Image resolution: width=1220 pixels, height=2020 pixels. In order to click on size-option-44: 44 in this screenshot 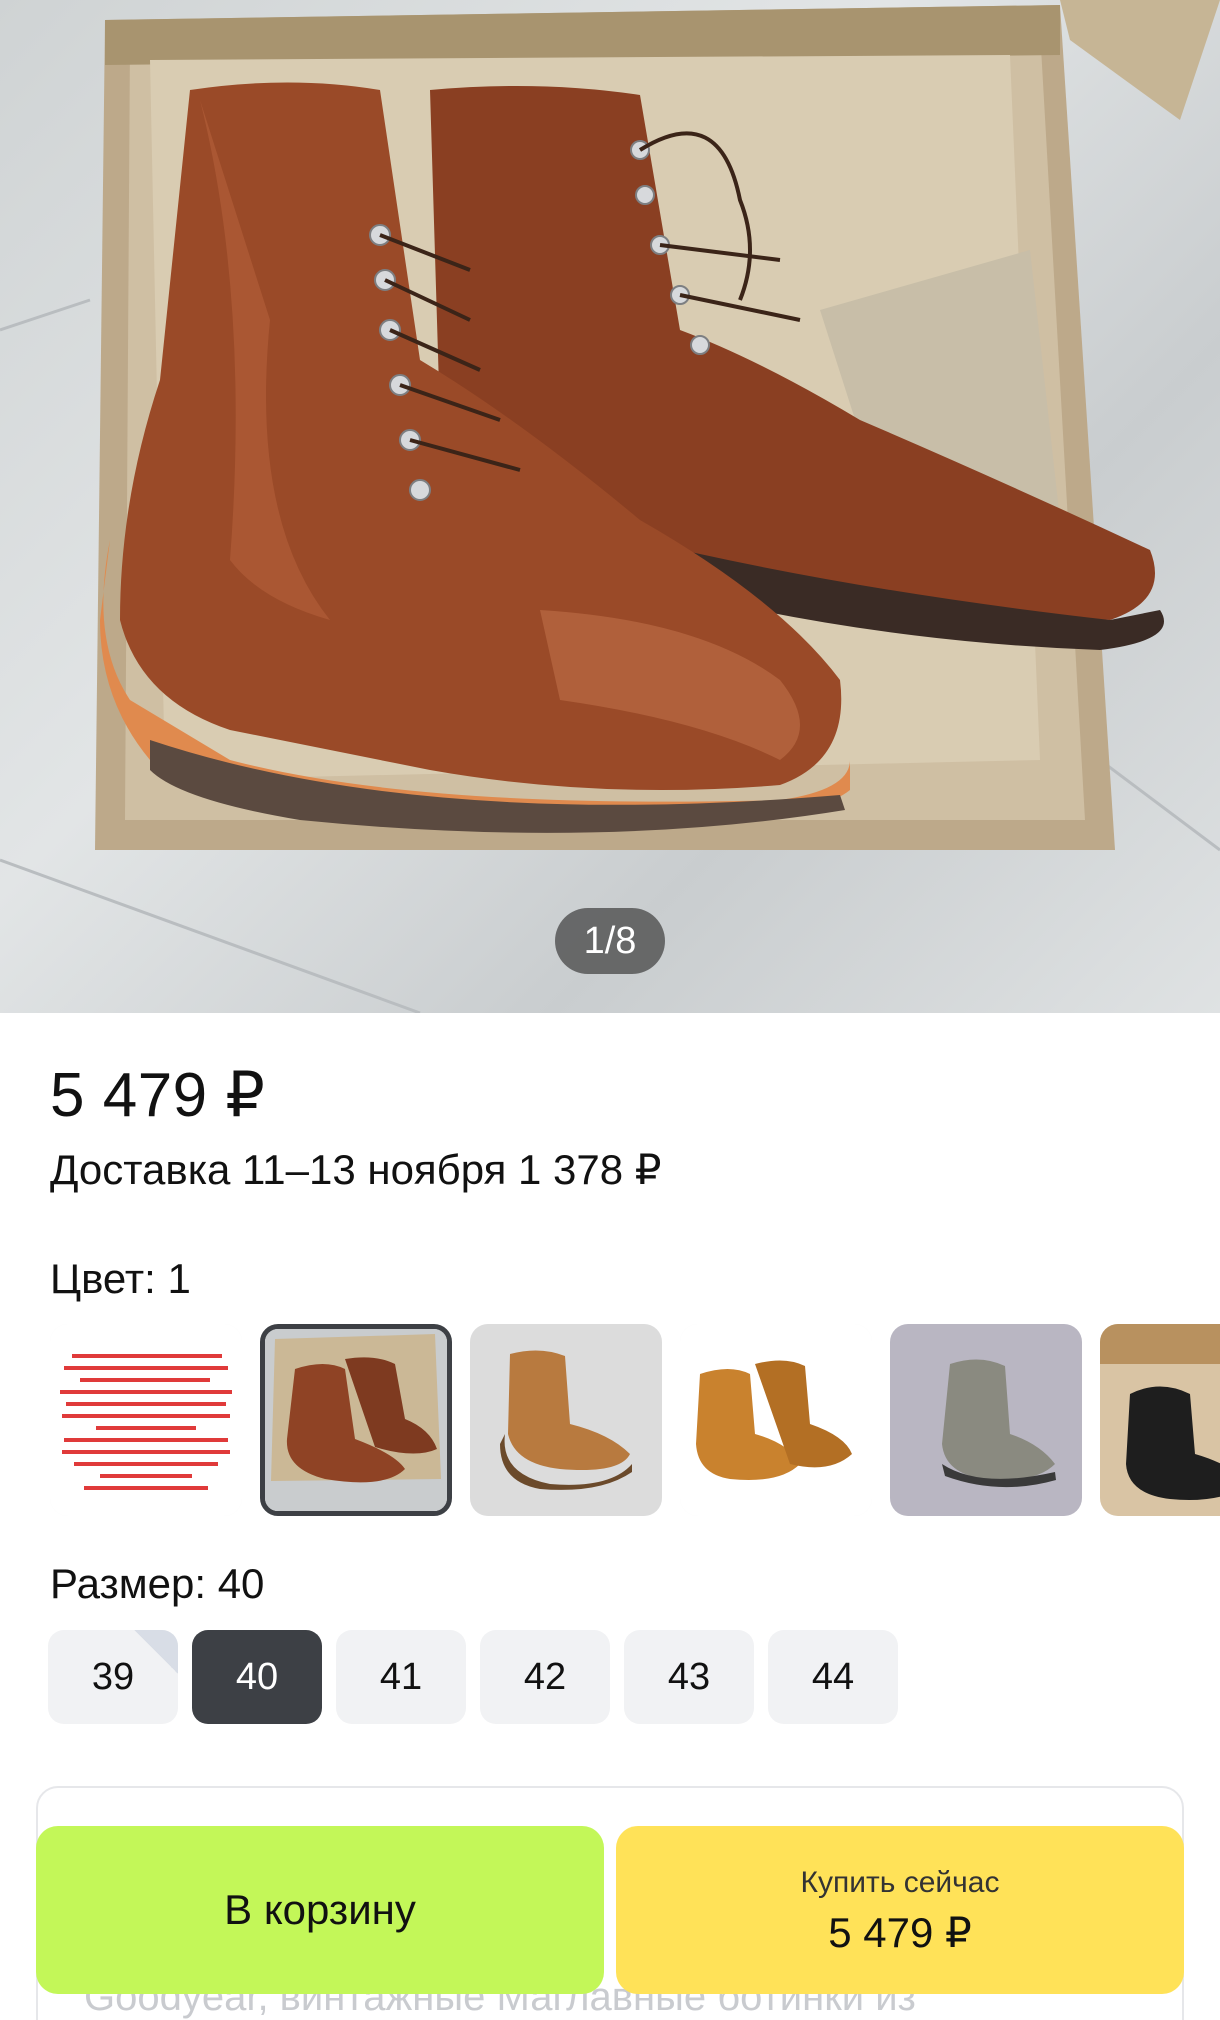, I will do `click(833, 1677)`.